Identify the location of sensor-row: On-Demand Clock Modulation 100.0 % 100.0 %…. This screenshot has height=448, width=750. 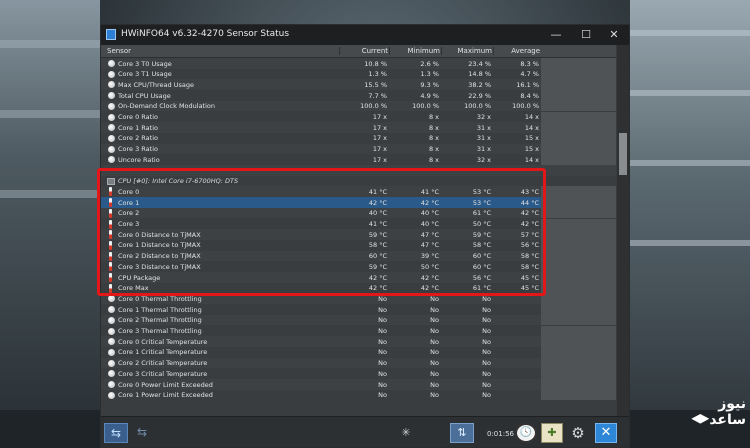
(358, 106).